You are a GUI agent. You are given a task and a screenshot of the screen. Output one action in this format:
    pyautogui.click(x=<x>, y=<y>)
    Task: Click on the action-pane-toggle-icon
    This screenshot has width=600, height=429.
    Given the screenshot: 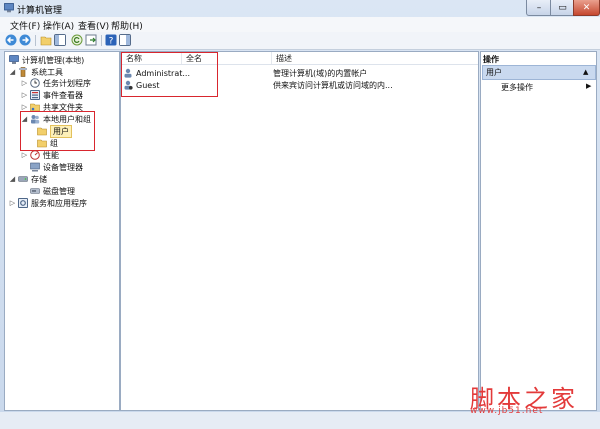 What is the action you would take?
    pyautogui.click(x=125, y=40)
    